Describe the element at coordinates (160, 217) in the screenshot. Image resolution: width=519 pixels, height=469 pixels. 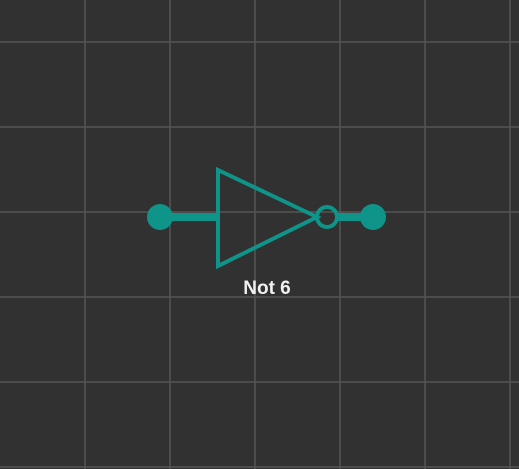
I see `input-pin` at that location.